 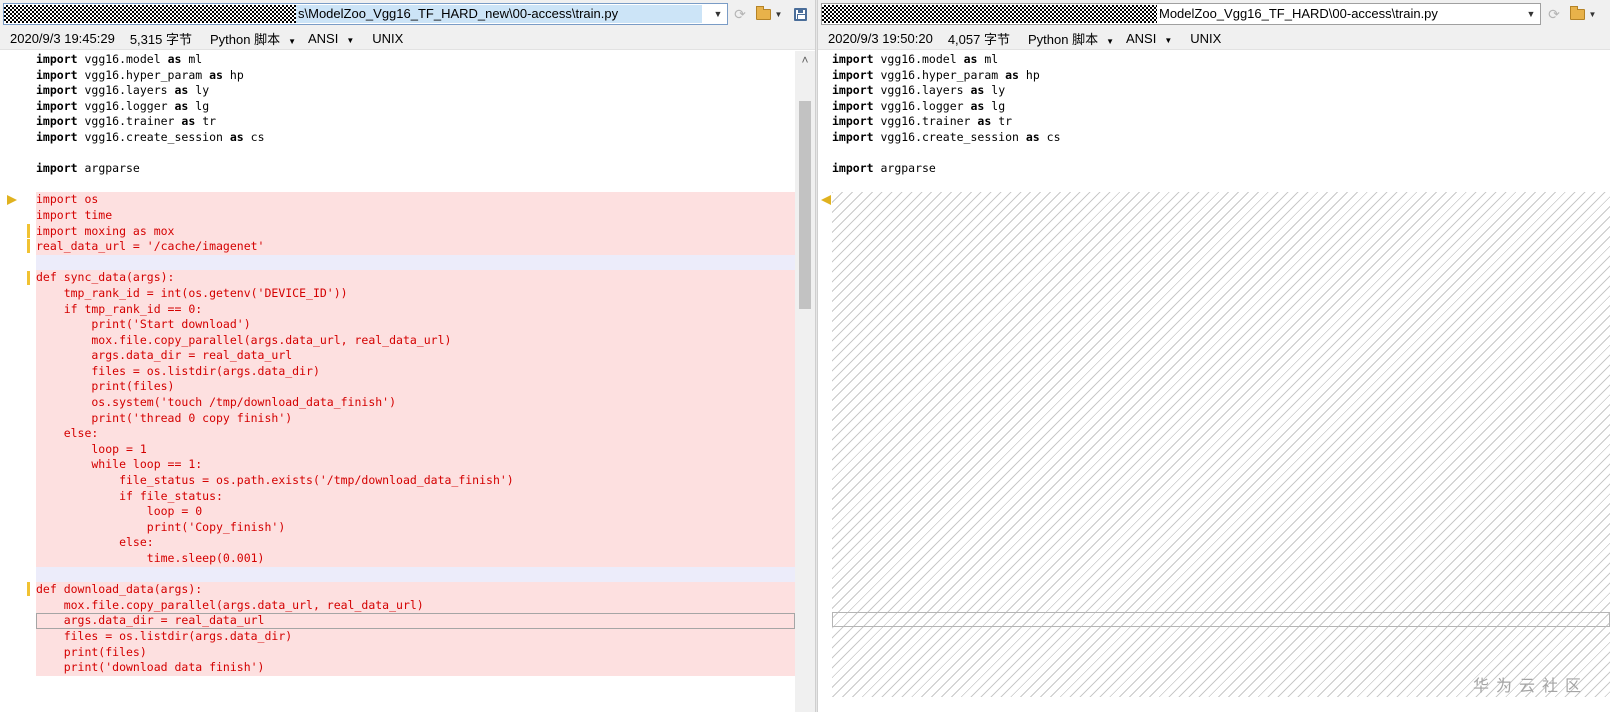 What do you see at coordinates (880, 38) in the screenshot?
I see `right-file-datetime: 2020/9/3 19:50:20` at bounding box center [880, 38].